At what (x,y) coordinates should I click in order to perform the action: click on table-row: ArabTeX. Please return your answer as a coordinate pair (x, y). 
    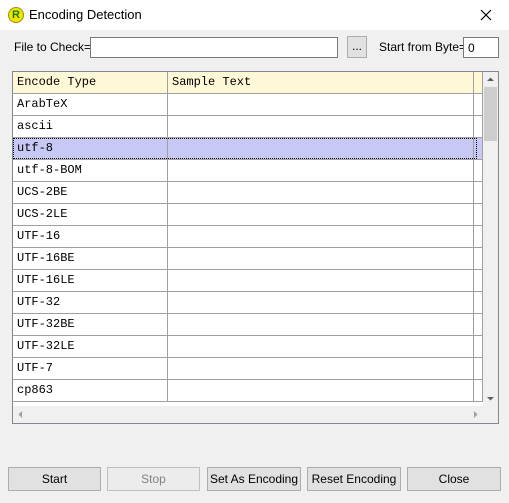
    Looking at the image, I should click on (248, 105).